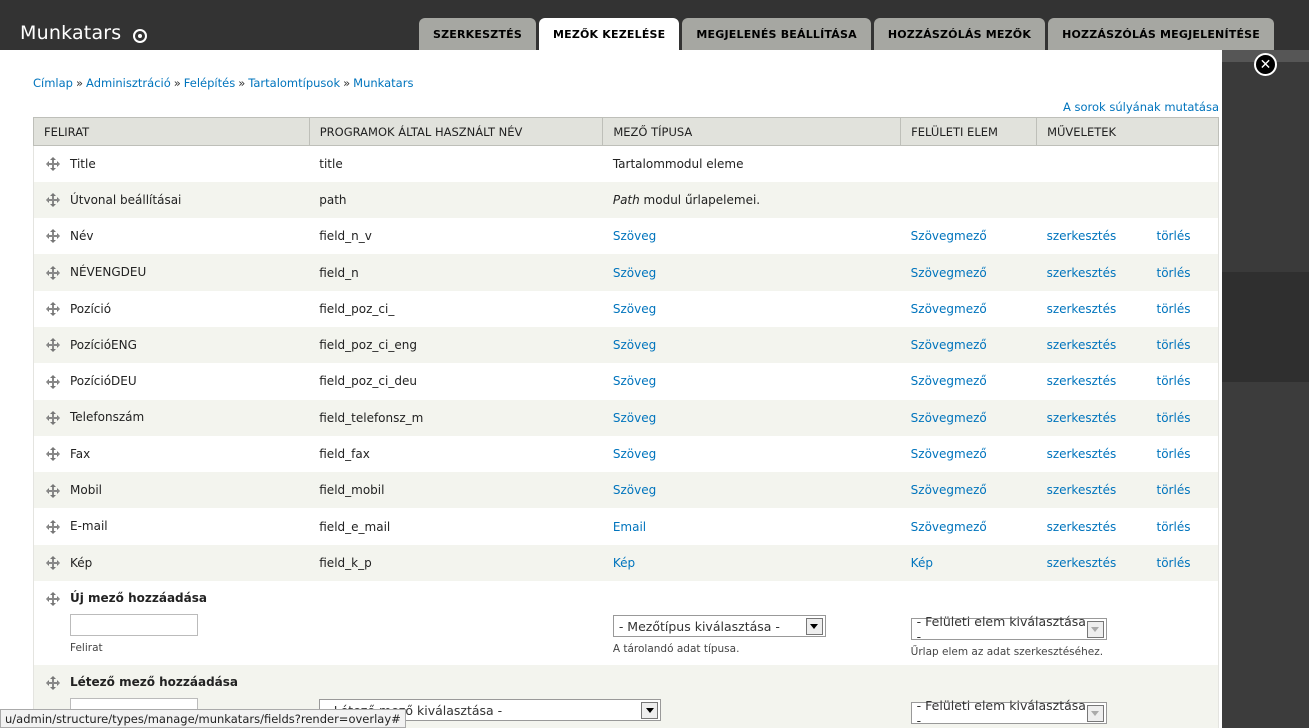 The width and height of the screenshot is (1309, 728). I want to click on field-type-link: Email, so click(629, 527).